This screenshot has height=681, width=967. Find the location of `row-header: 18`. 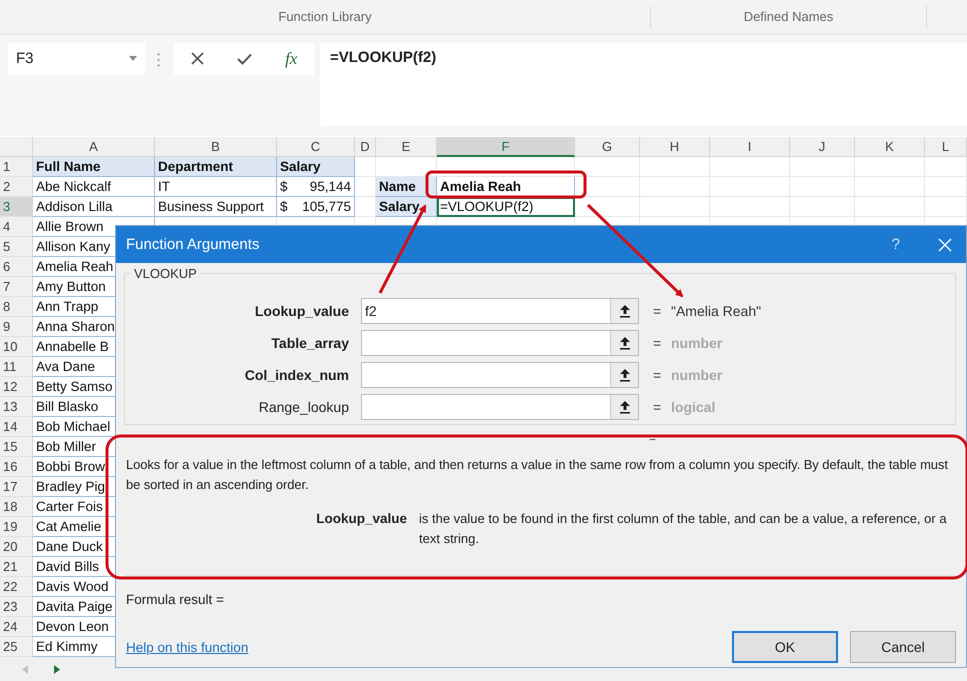

row-header: 18 is located at coordinates (16, 507).